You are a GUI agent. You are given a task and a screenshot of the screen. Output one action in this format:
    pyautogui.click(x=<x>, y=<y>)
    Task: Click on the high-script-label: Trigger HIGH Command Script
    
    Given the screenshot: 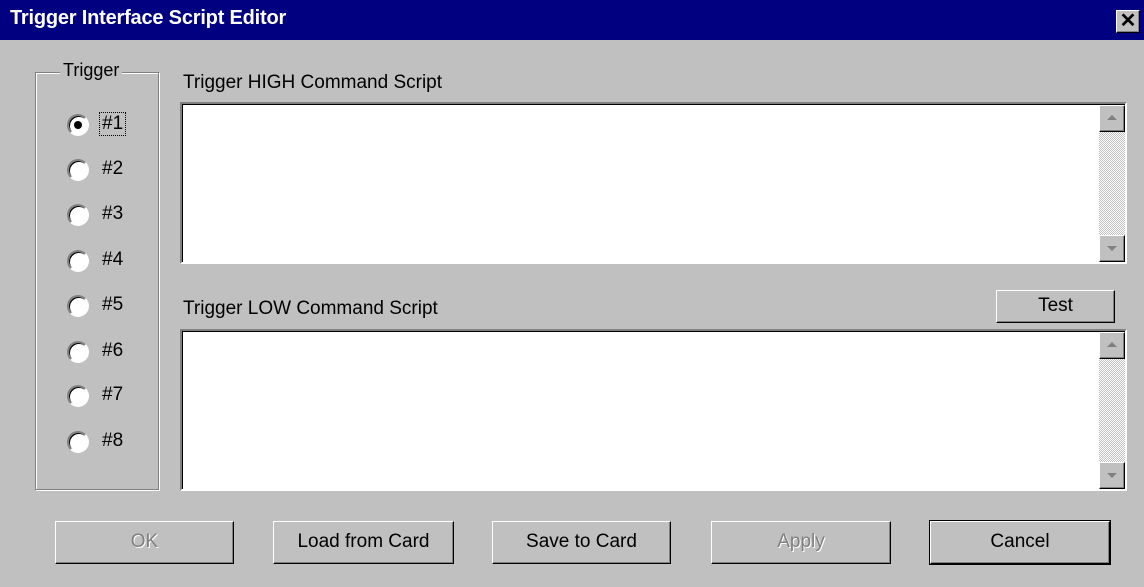 What is the action you would take?
    pyautogui.click(x=313, y=82)
    